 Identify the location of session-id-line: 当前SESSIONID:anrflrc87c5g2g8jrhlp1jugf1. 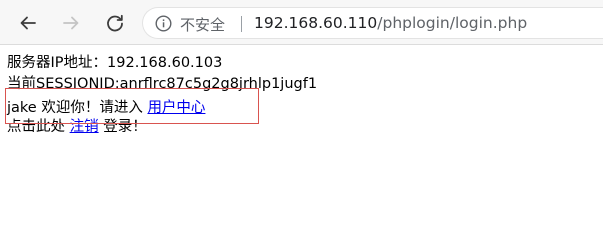
(162, 84).